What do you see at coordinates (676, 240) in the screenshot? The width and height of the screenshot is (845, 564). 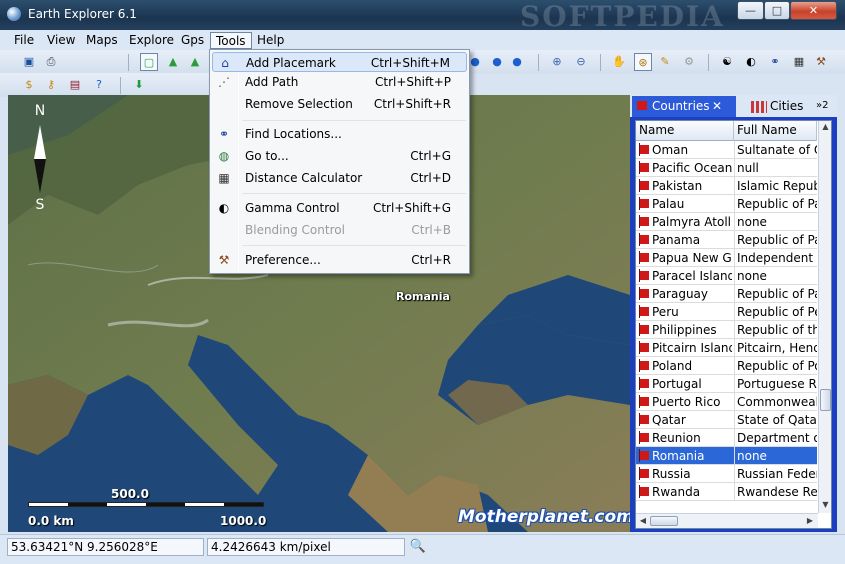 I see `country-name-cell: Panama` at bounding box center [676, 240].